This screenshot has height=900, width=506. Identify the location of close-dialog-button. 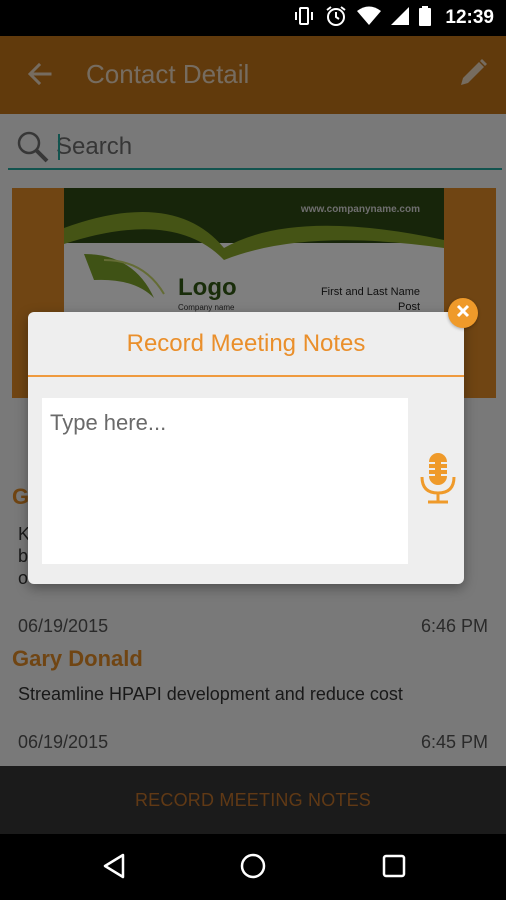
(463, 313).